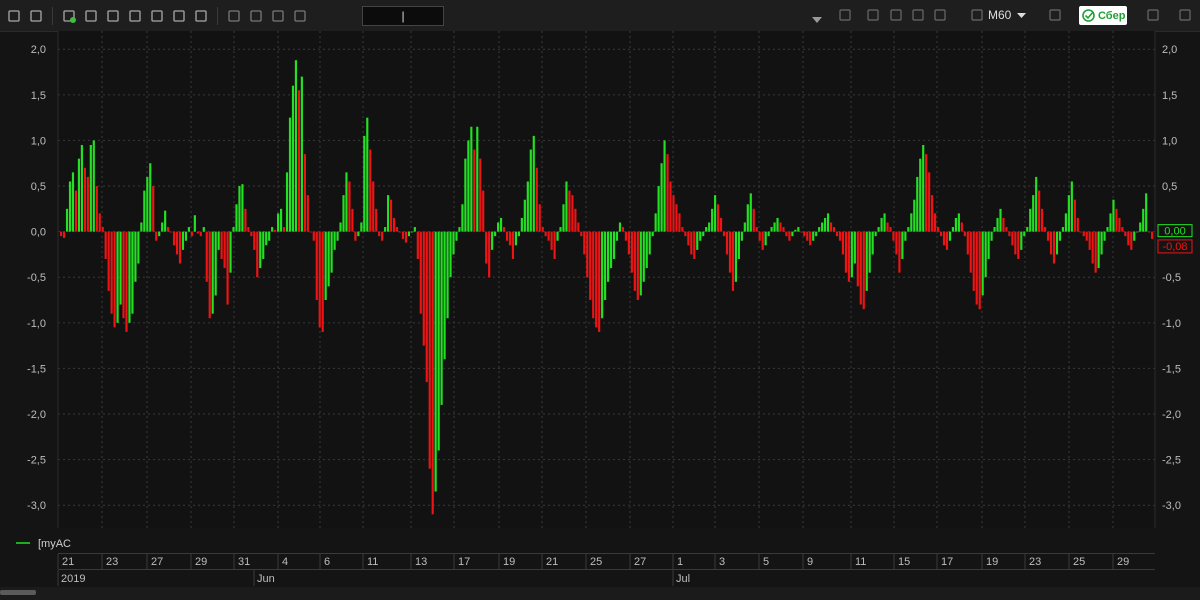  I want to click on news-icon, so click(1185, 15).